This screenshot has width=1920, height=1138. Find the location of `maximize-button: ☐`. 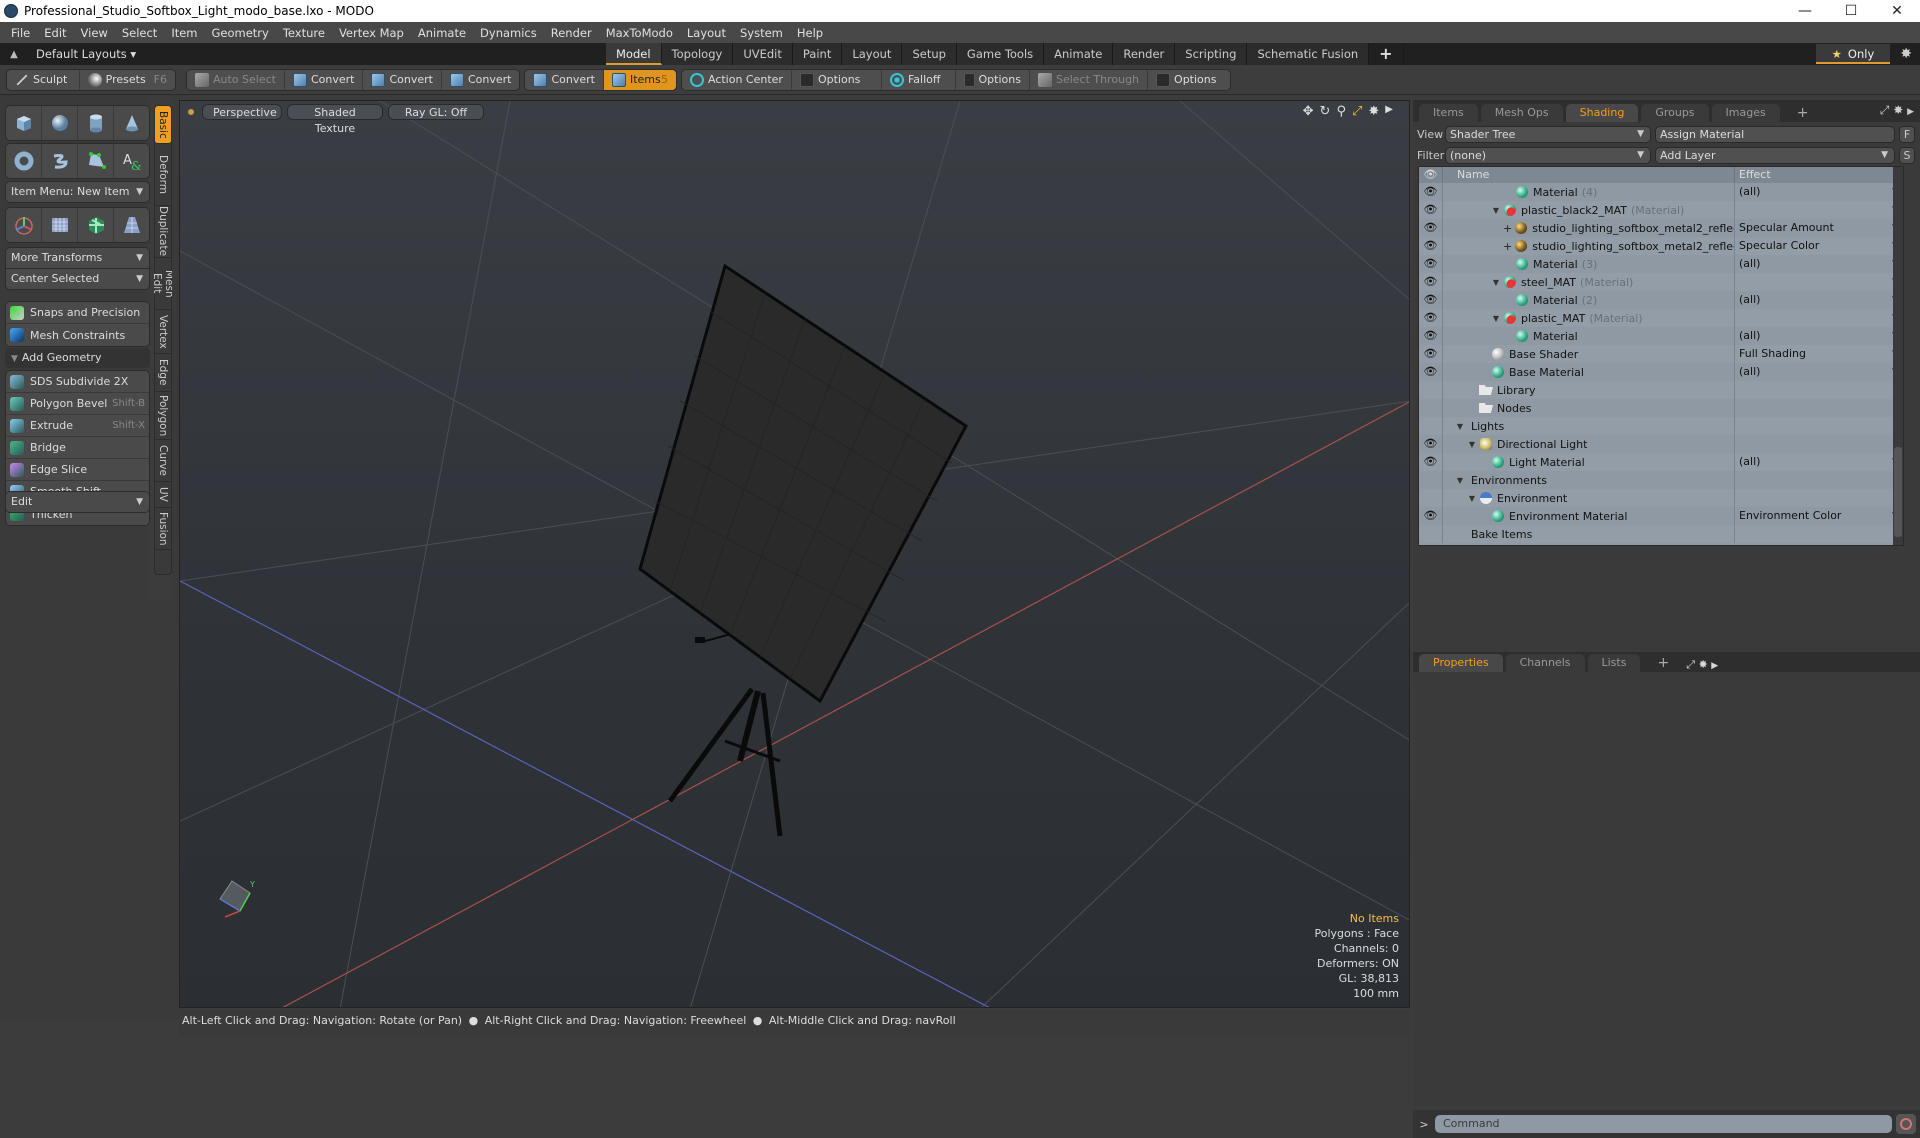

maximize-button: ☐ is located at coordinates (1851, 11).